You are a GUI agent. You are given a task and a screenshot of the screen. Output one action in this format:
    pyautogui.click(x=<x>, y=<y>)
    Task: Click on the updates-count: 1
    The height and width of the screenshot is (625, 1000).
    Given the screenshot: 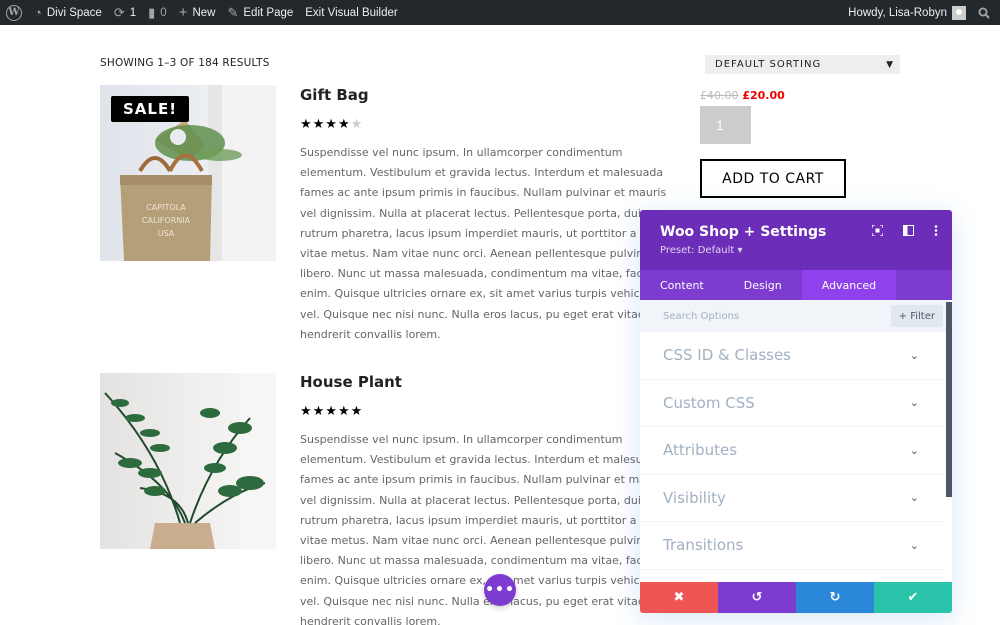 What is the action you would take?
    pyautogui.click(x=133, y=12)
    